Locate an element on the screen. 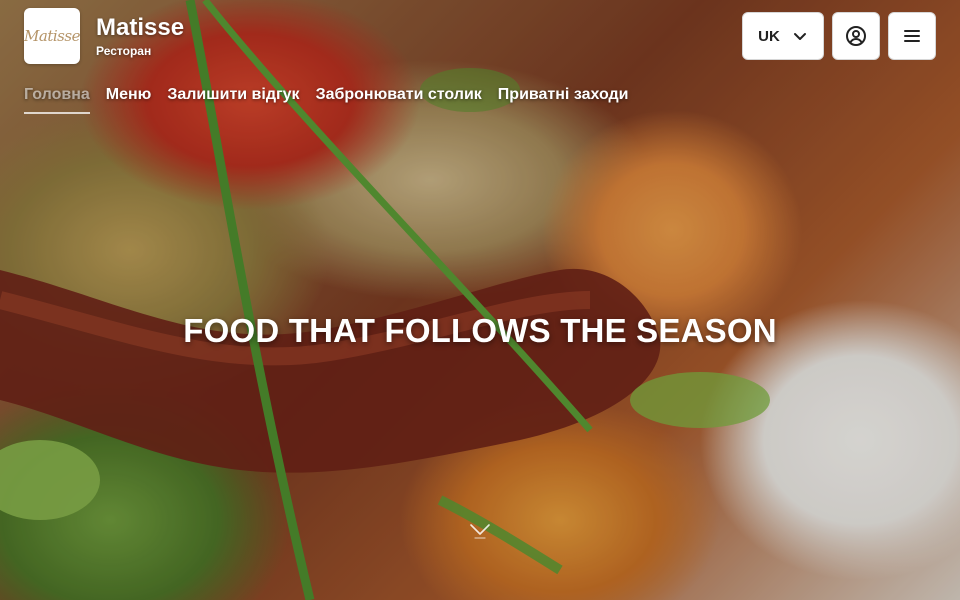 The image size is (960, 600). nav-item-menu: Меню is located at coordinates (129, 100).